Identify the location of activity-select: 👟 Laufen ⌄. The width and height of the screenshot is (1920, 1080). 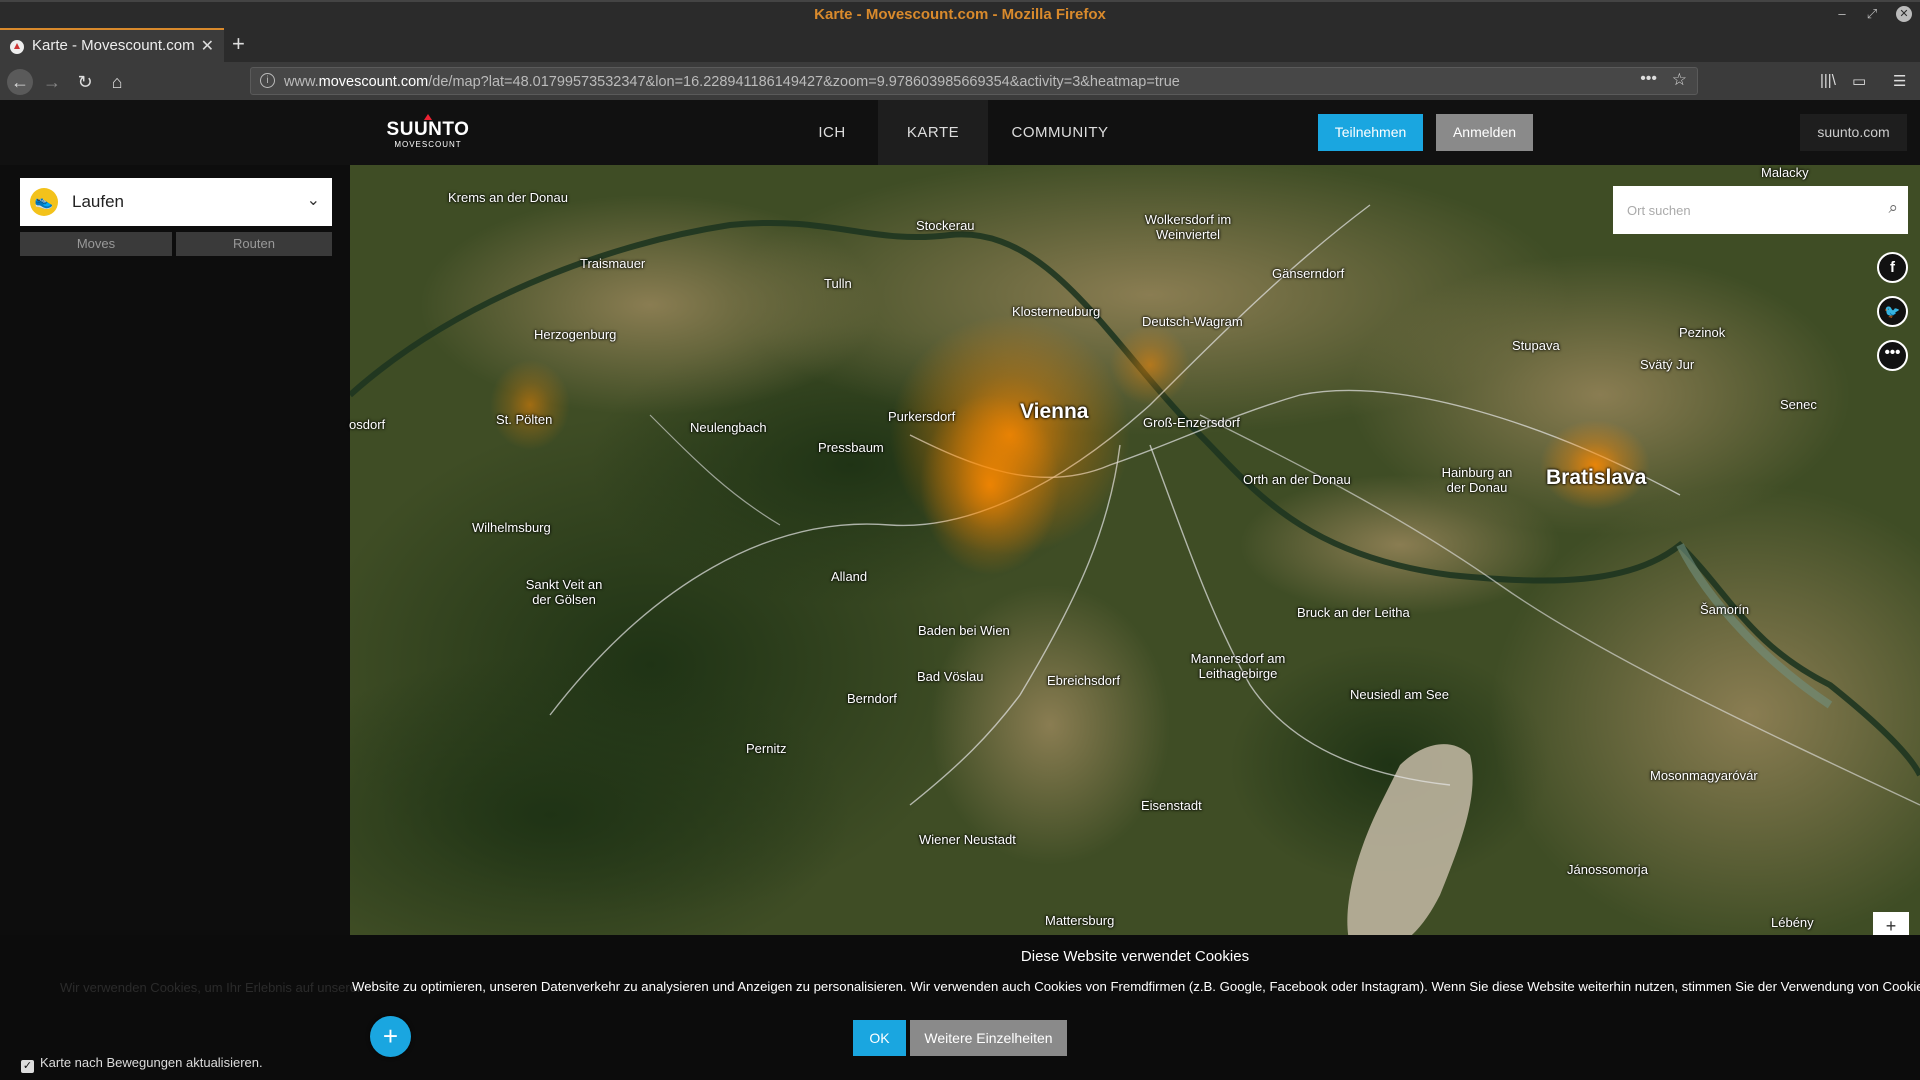
(176, 202).